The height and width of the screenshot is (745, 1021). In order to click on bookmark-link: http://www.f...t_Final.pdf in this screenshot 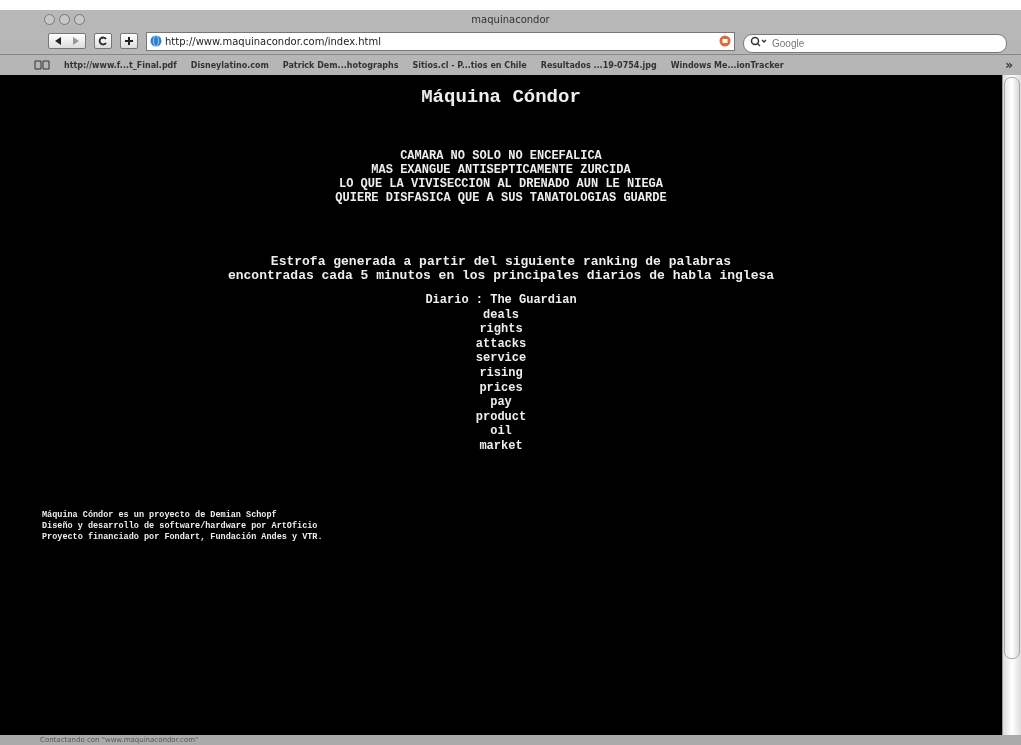, I will do `click(120, 65)`.